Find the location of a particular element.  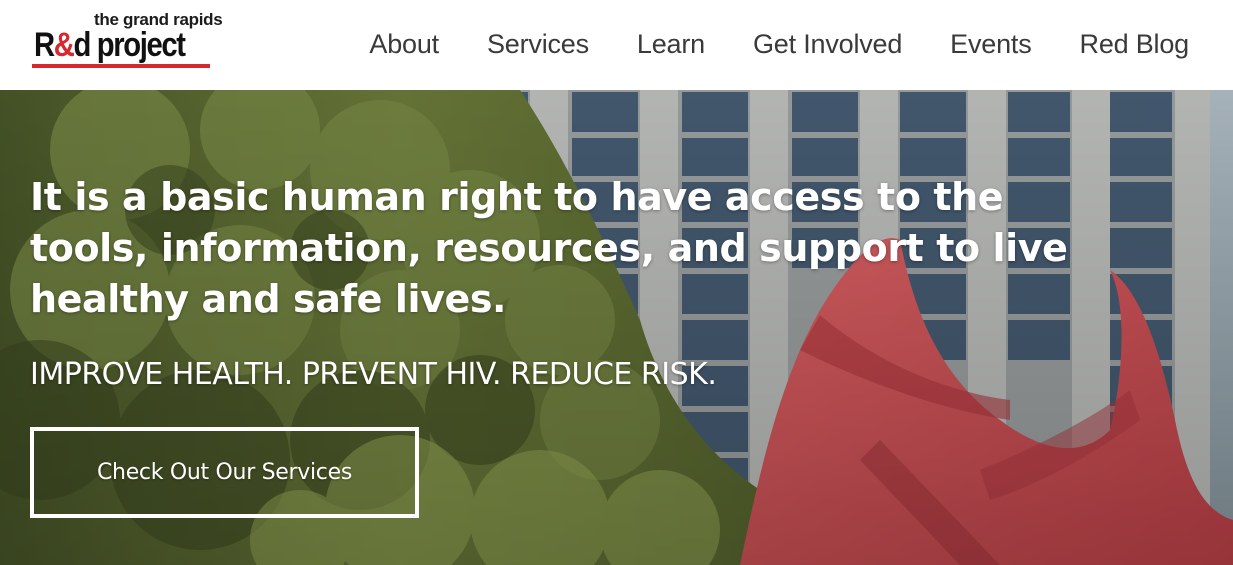

site-logo: the grand rapids R&d project is located at coordinates (126, 42).